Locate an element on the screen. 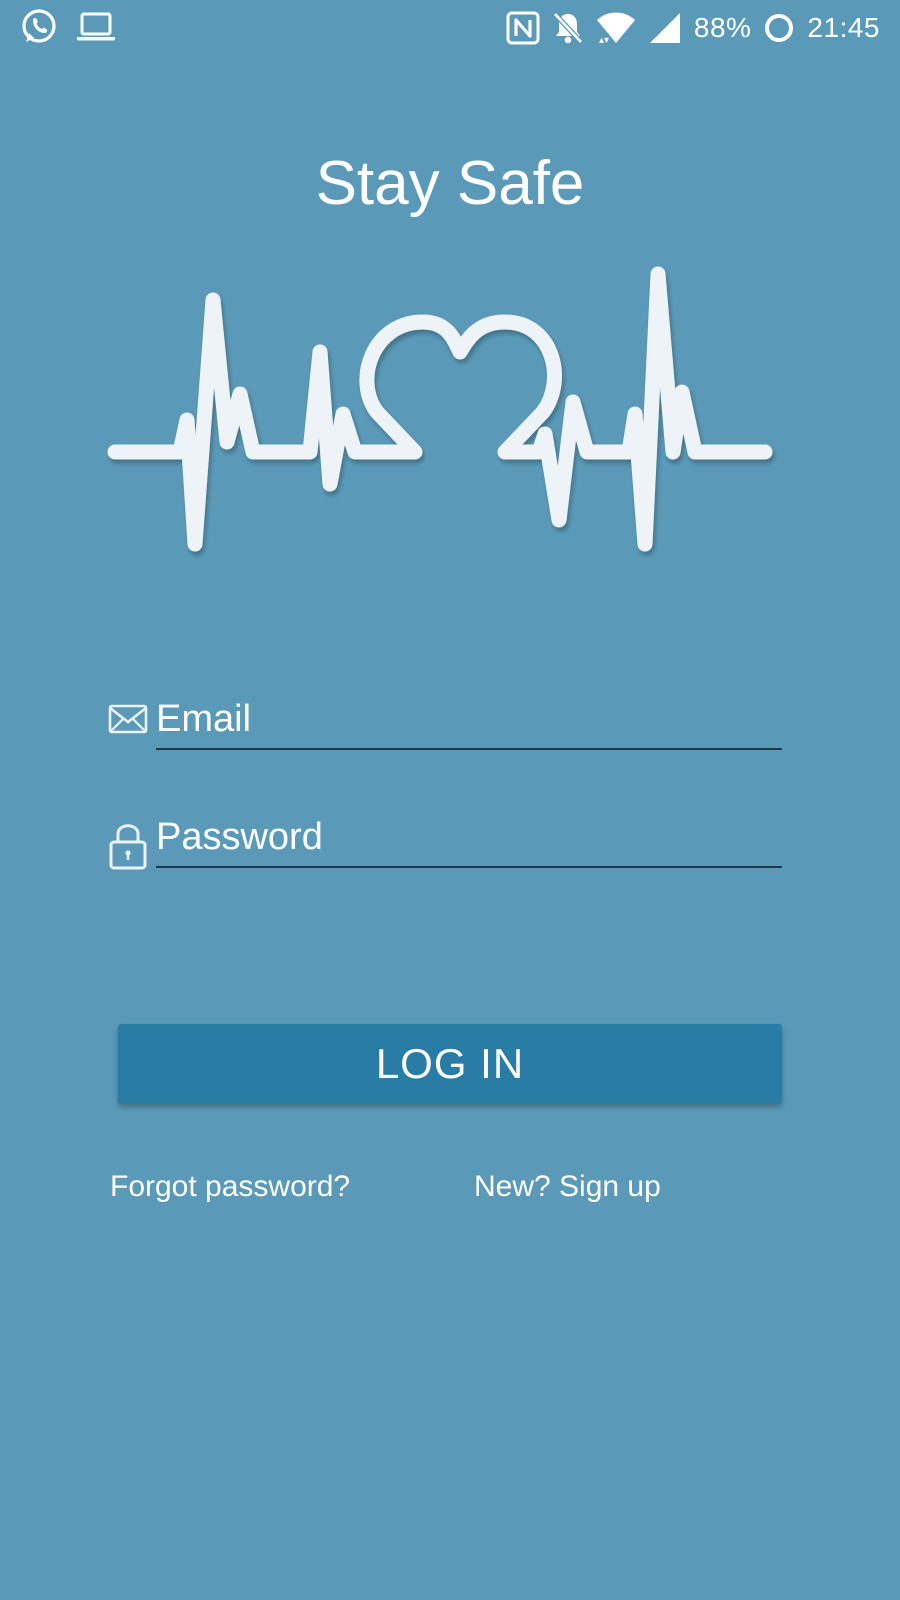 This screenshot has width=900, height=1600. envelope-icon is located at coordinates (128, 727).